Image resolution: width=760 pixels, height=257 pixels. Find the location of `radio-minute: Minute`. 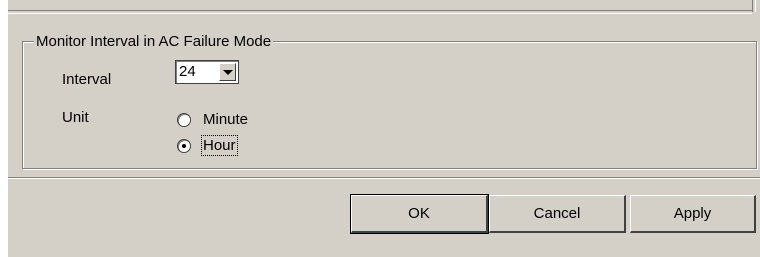

radio-minute: Minute is located at coordinates (222, 121).